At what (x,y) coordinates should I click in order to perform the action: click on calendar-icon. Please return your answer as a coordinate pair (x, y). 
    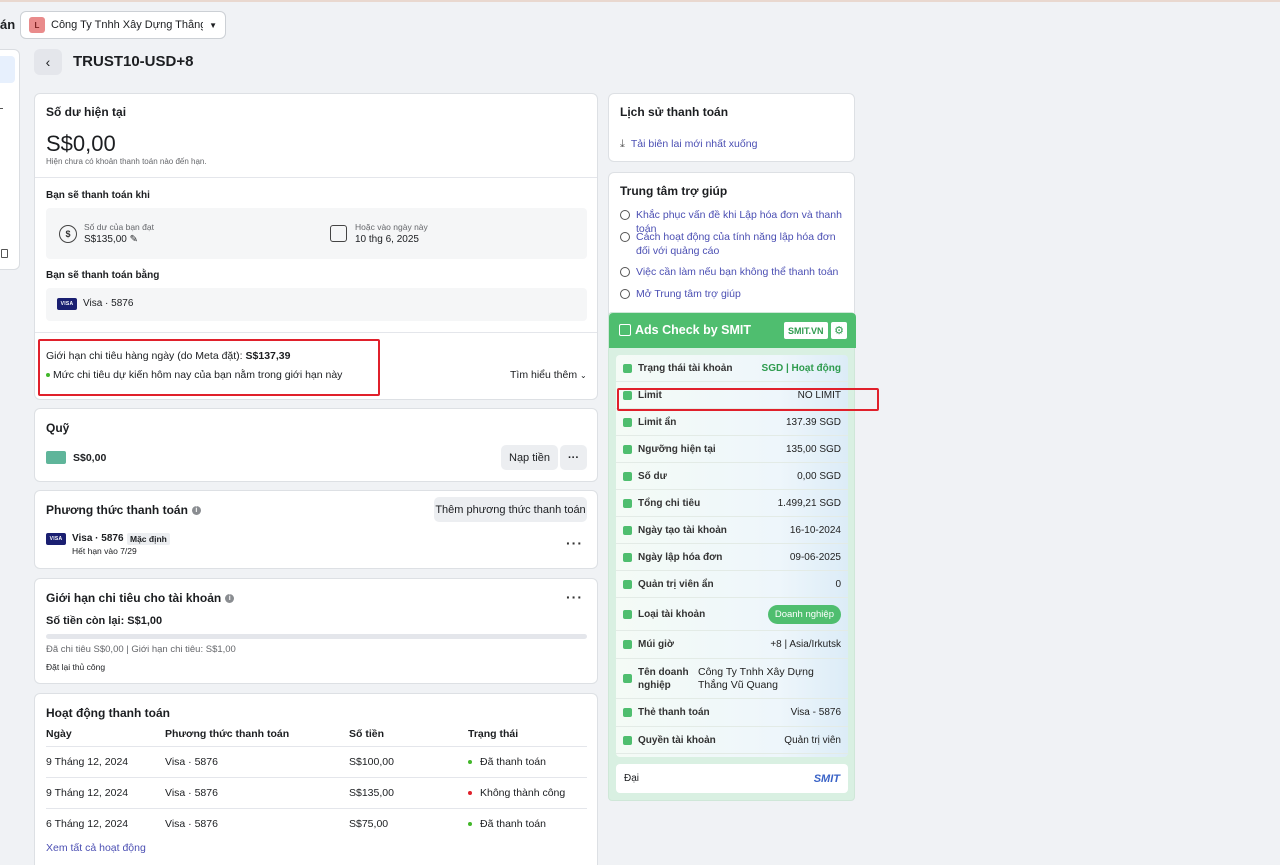
    Looking at the image, I should click on (338, 233).